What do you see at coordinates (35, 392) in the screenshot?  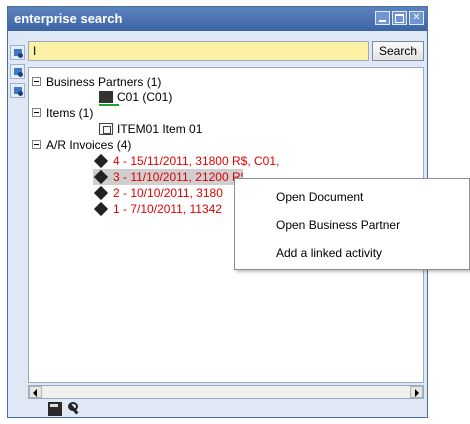 I see `scroll-left-button` at bounding box center [35, 392].